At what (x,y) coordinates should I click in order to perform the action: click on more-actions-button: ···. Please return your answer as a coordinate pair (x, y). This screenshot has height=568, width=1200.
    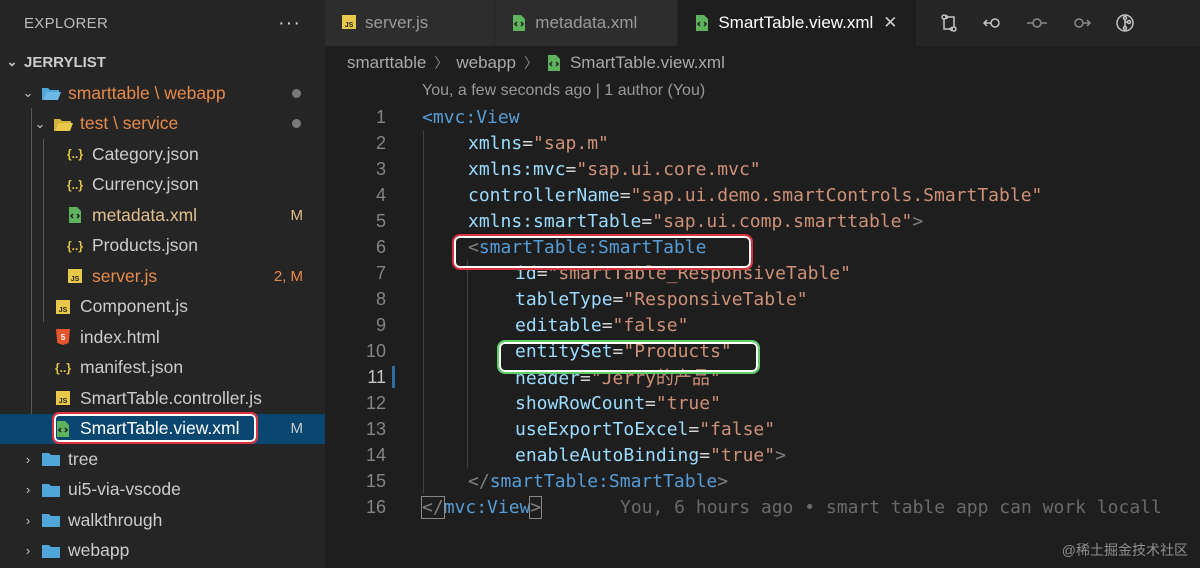
    Looking at the image, I should click on (289, 23).